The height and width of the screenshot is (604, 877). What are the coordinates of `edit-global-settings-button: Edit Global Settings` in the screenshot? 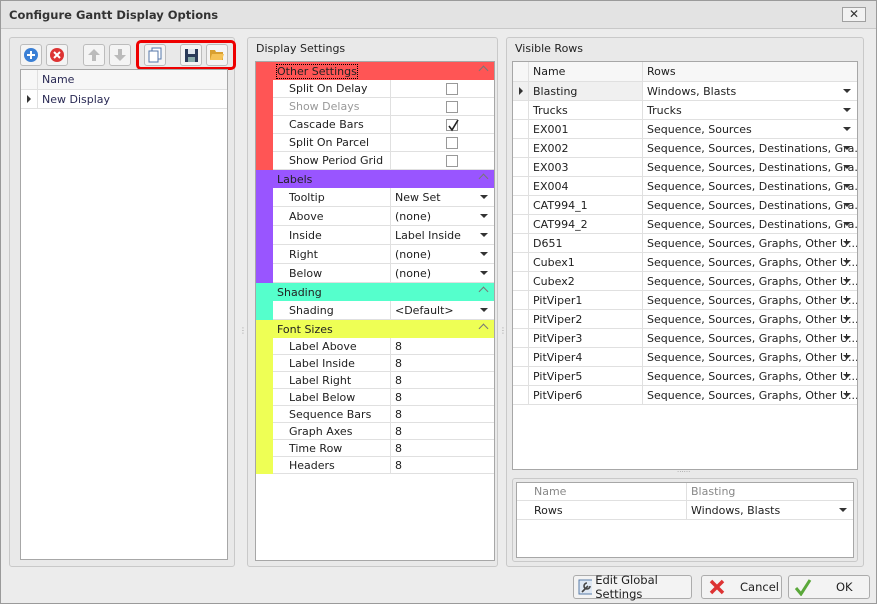 It's located at (632, 587).